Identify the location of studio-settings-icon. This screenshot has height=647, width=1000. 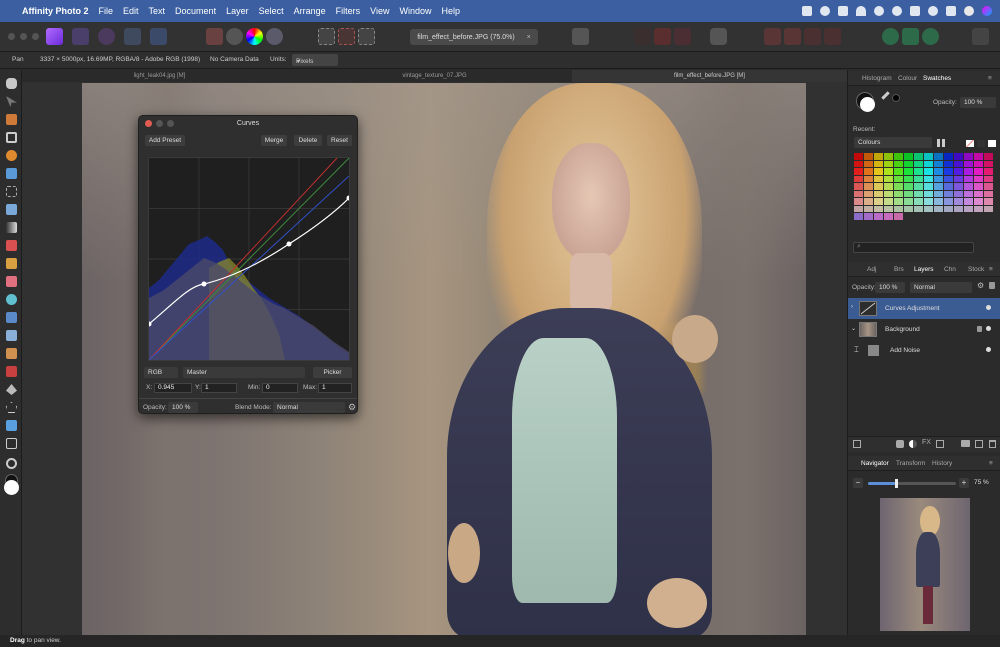
(980, 36).